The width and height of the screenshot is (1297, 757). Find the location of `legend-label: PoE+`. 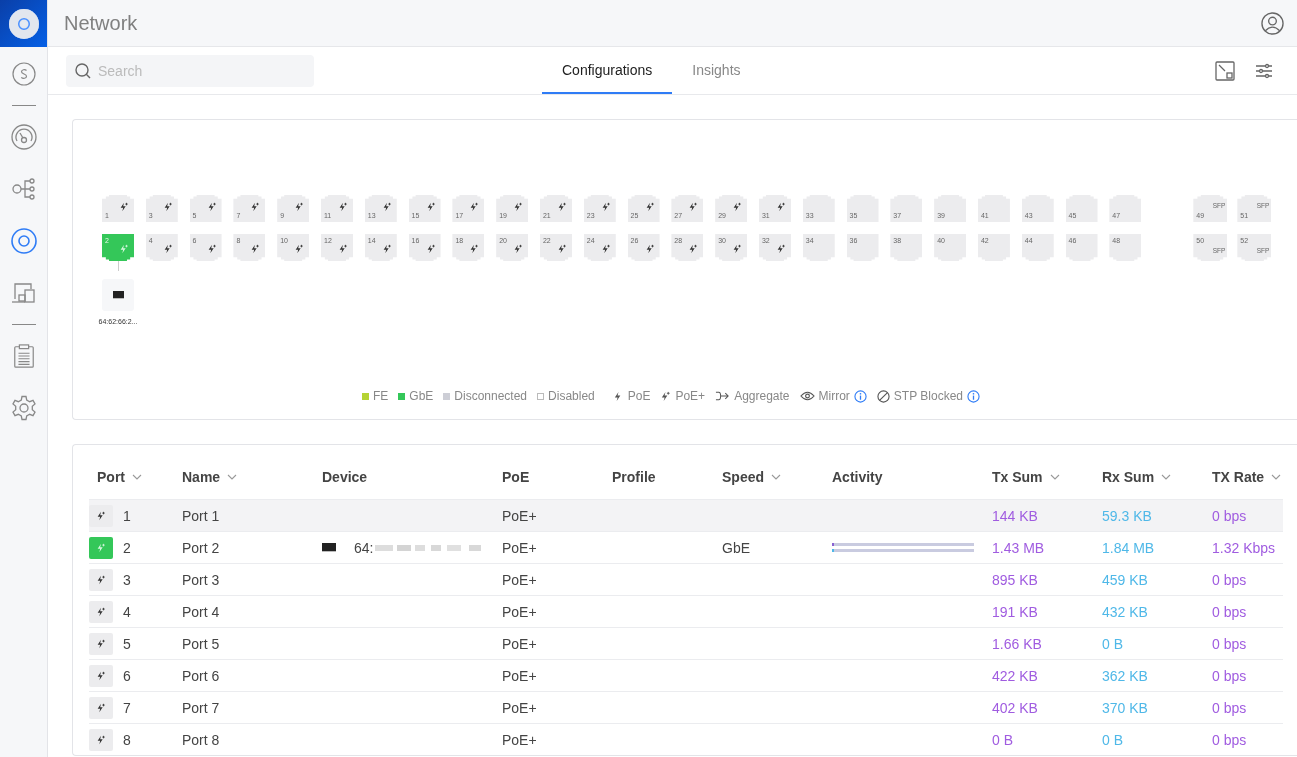

legend-label: PoE+ is located at coordinates (690, 396).